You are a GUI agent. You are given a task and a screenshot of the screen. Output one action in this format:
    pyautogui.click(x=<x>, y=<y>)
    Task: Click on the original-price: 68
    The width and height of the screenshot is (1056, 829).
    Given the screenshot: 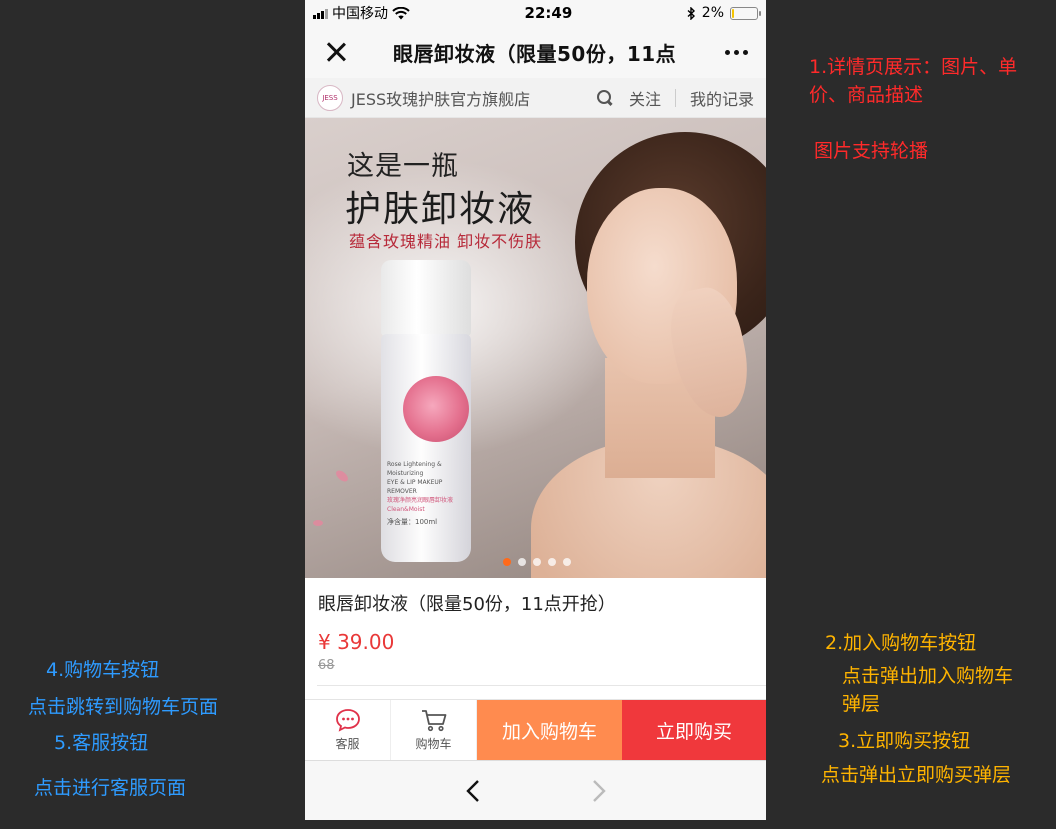 What is the action you would take?
    pyautogui.click(x=326, y=665)
    